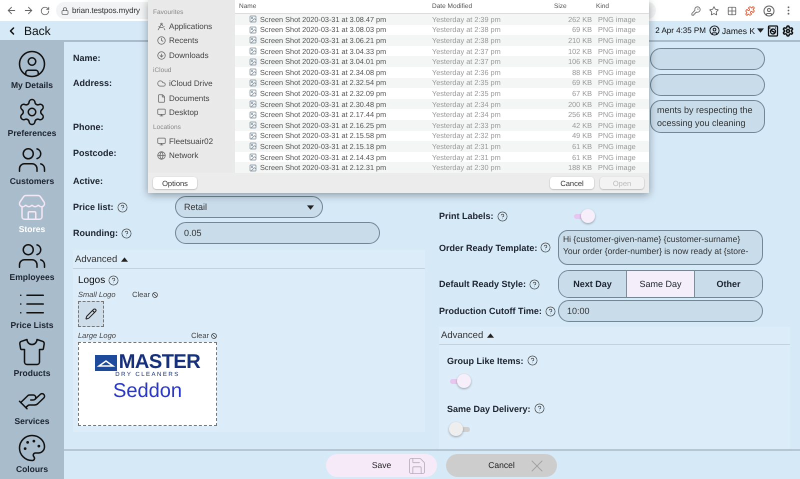  Describe the element at coordinates (28, 31) in the screenshot. I see `back-link: Back` at that location.